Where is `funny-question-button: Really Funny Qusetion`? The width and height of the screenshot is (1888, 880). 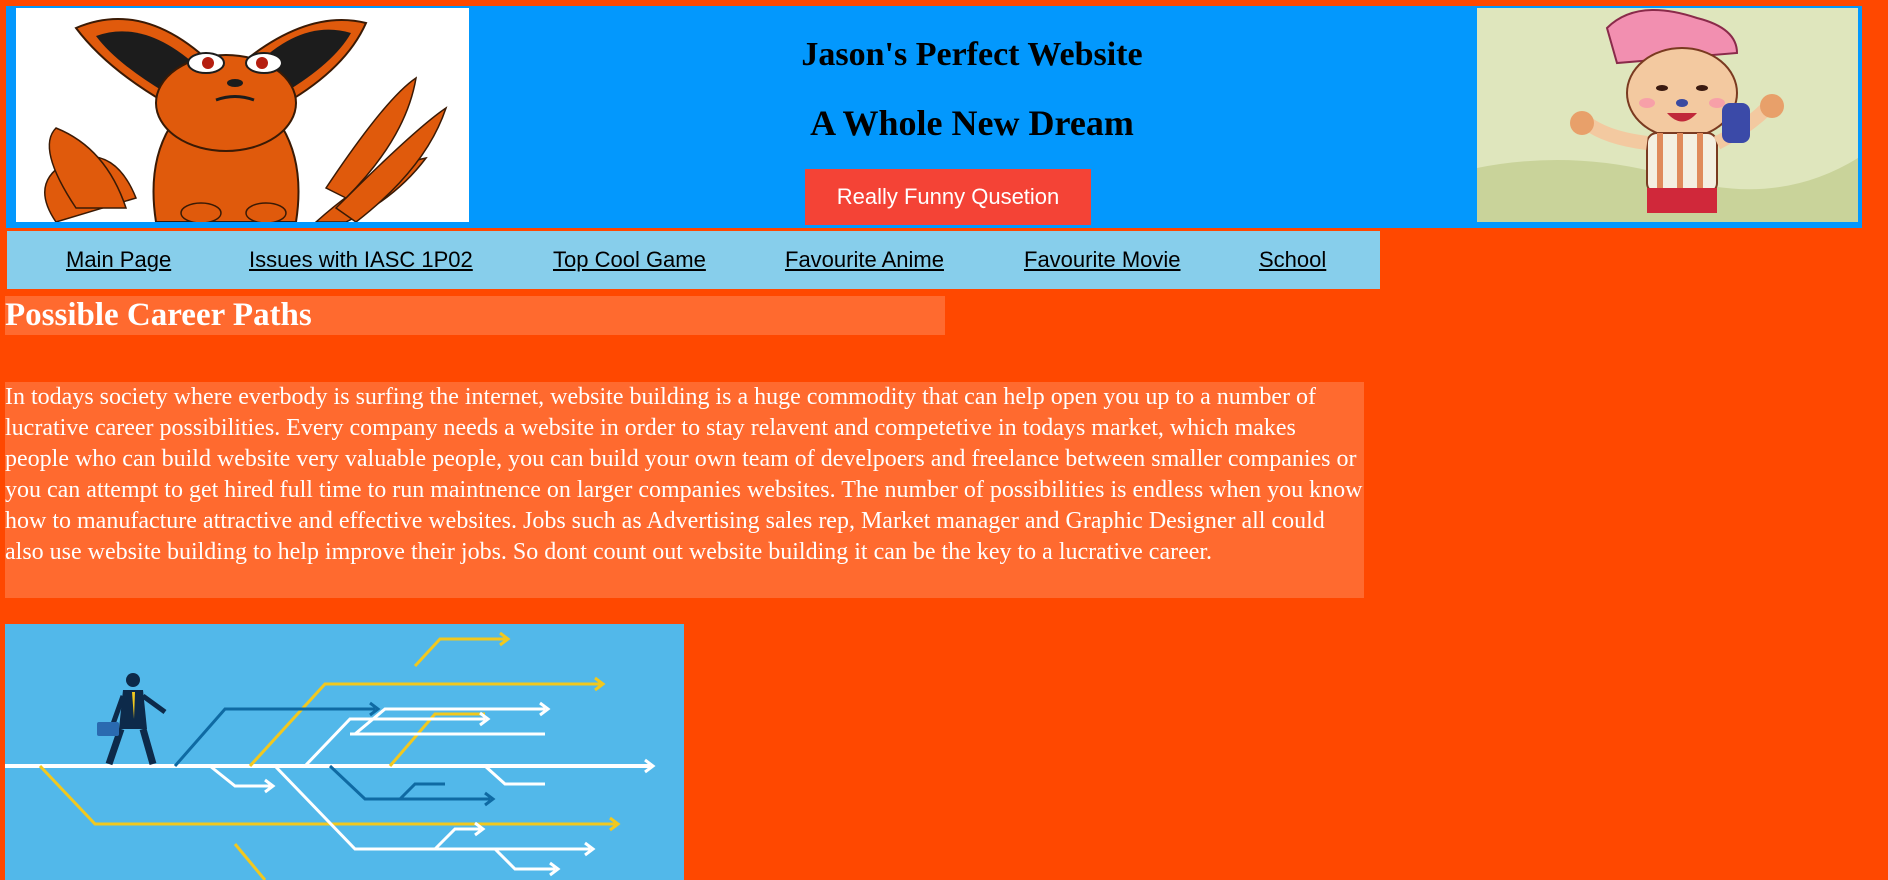
funny-question-button: Really Funny Qusetion is located at coordinates (948, 197).